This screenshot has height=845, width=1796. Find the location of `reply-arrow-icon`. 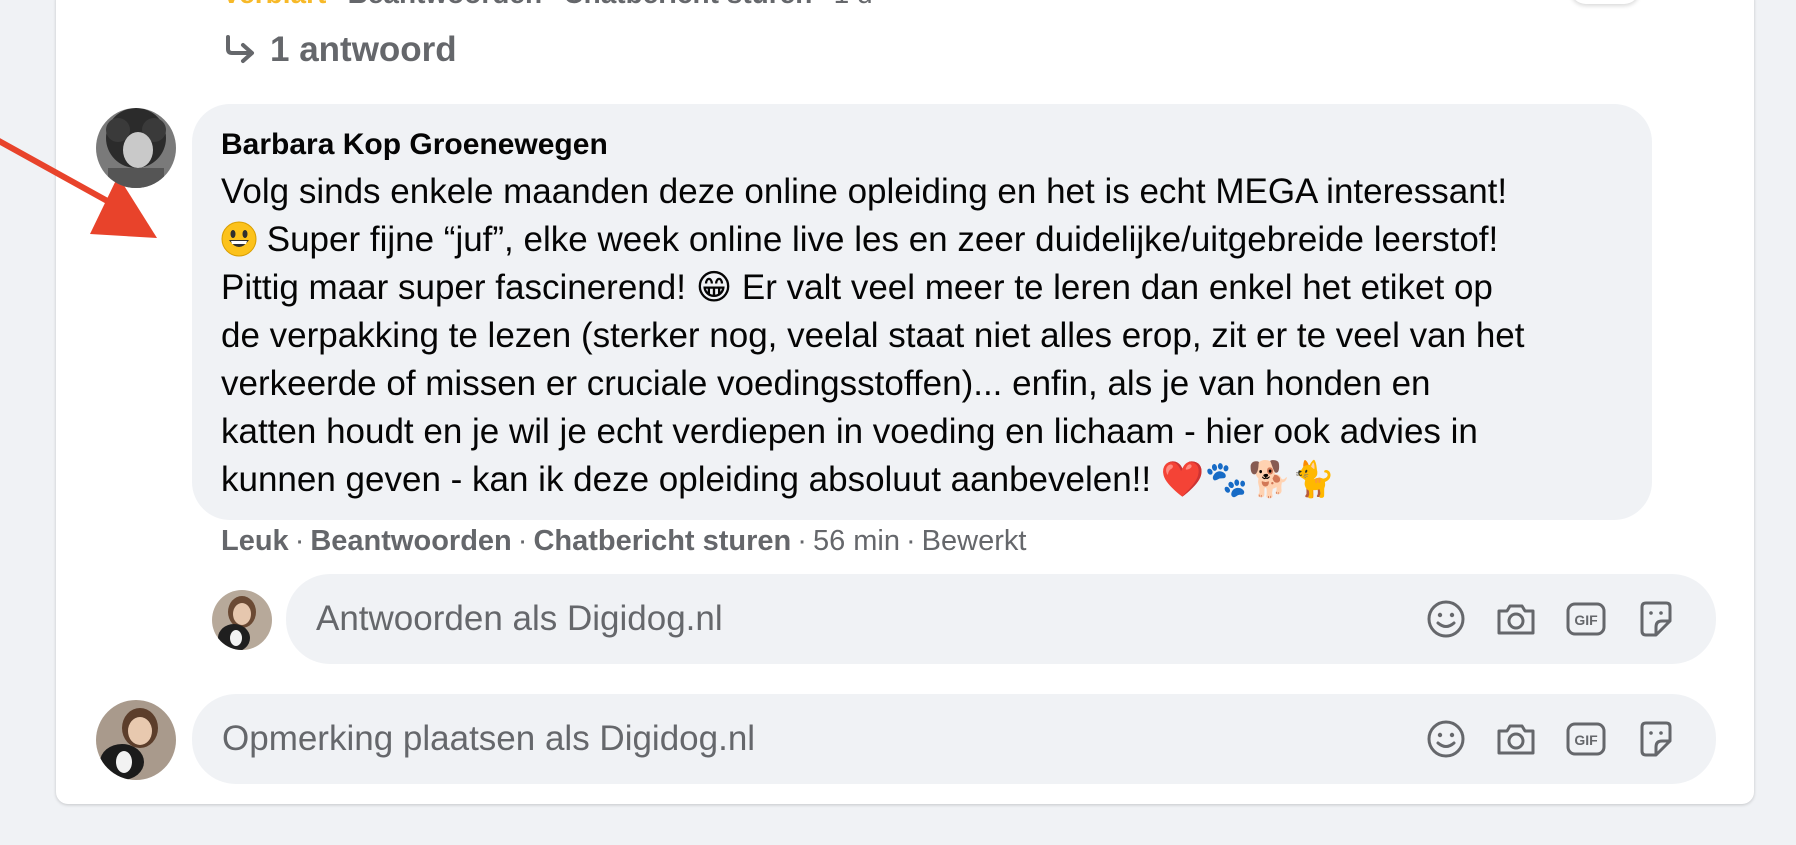

reply-arrow-icon is located at coordinates (240, 50).